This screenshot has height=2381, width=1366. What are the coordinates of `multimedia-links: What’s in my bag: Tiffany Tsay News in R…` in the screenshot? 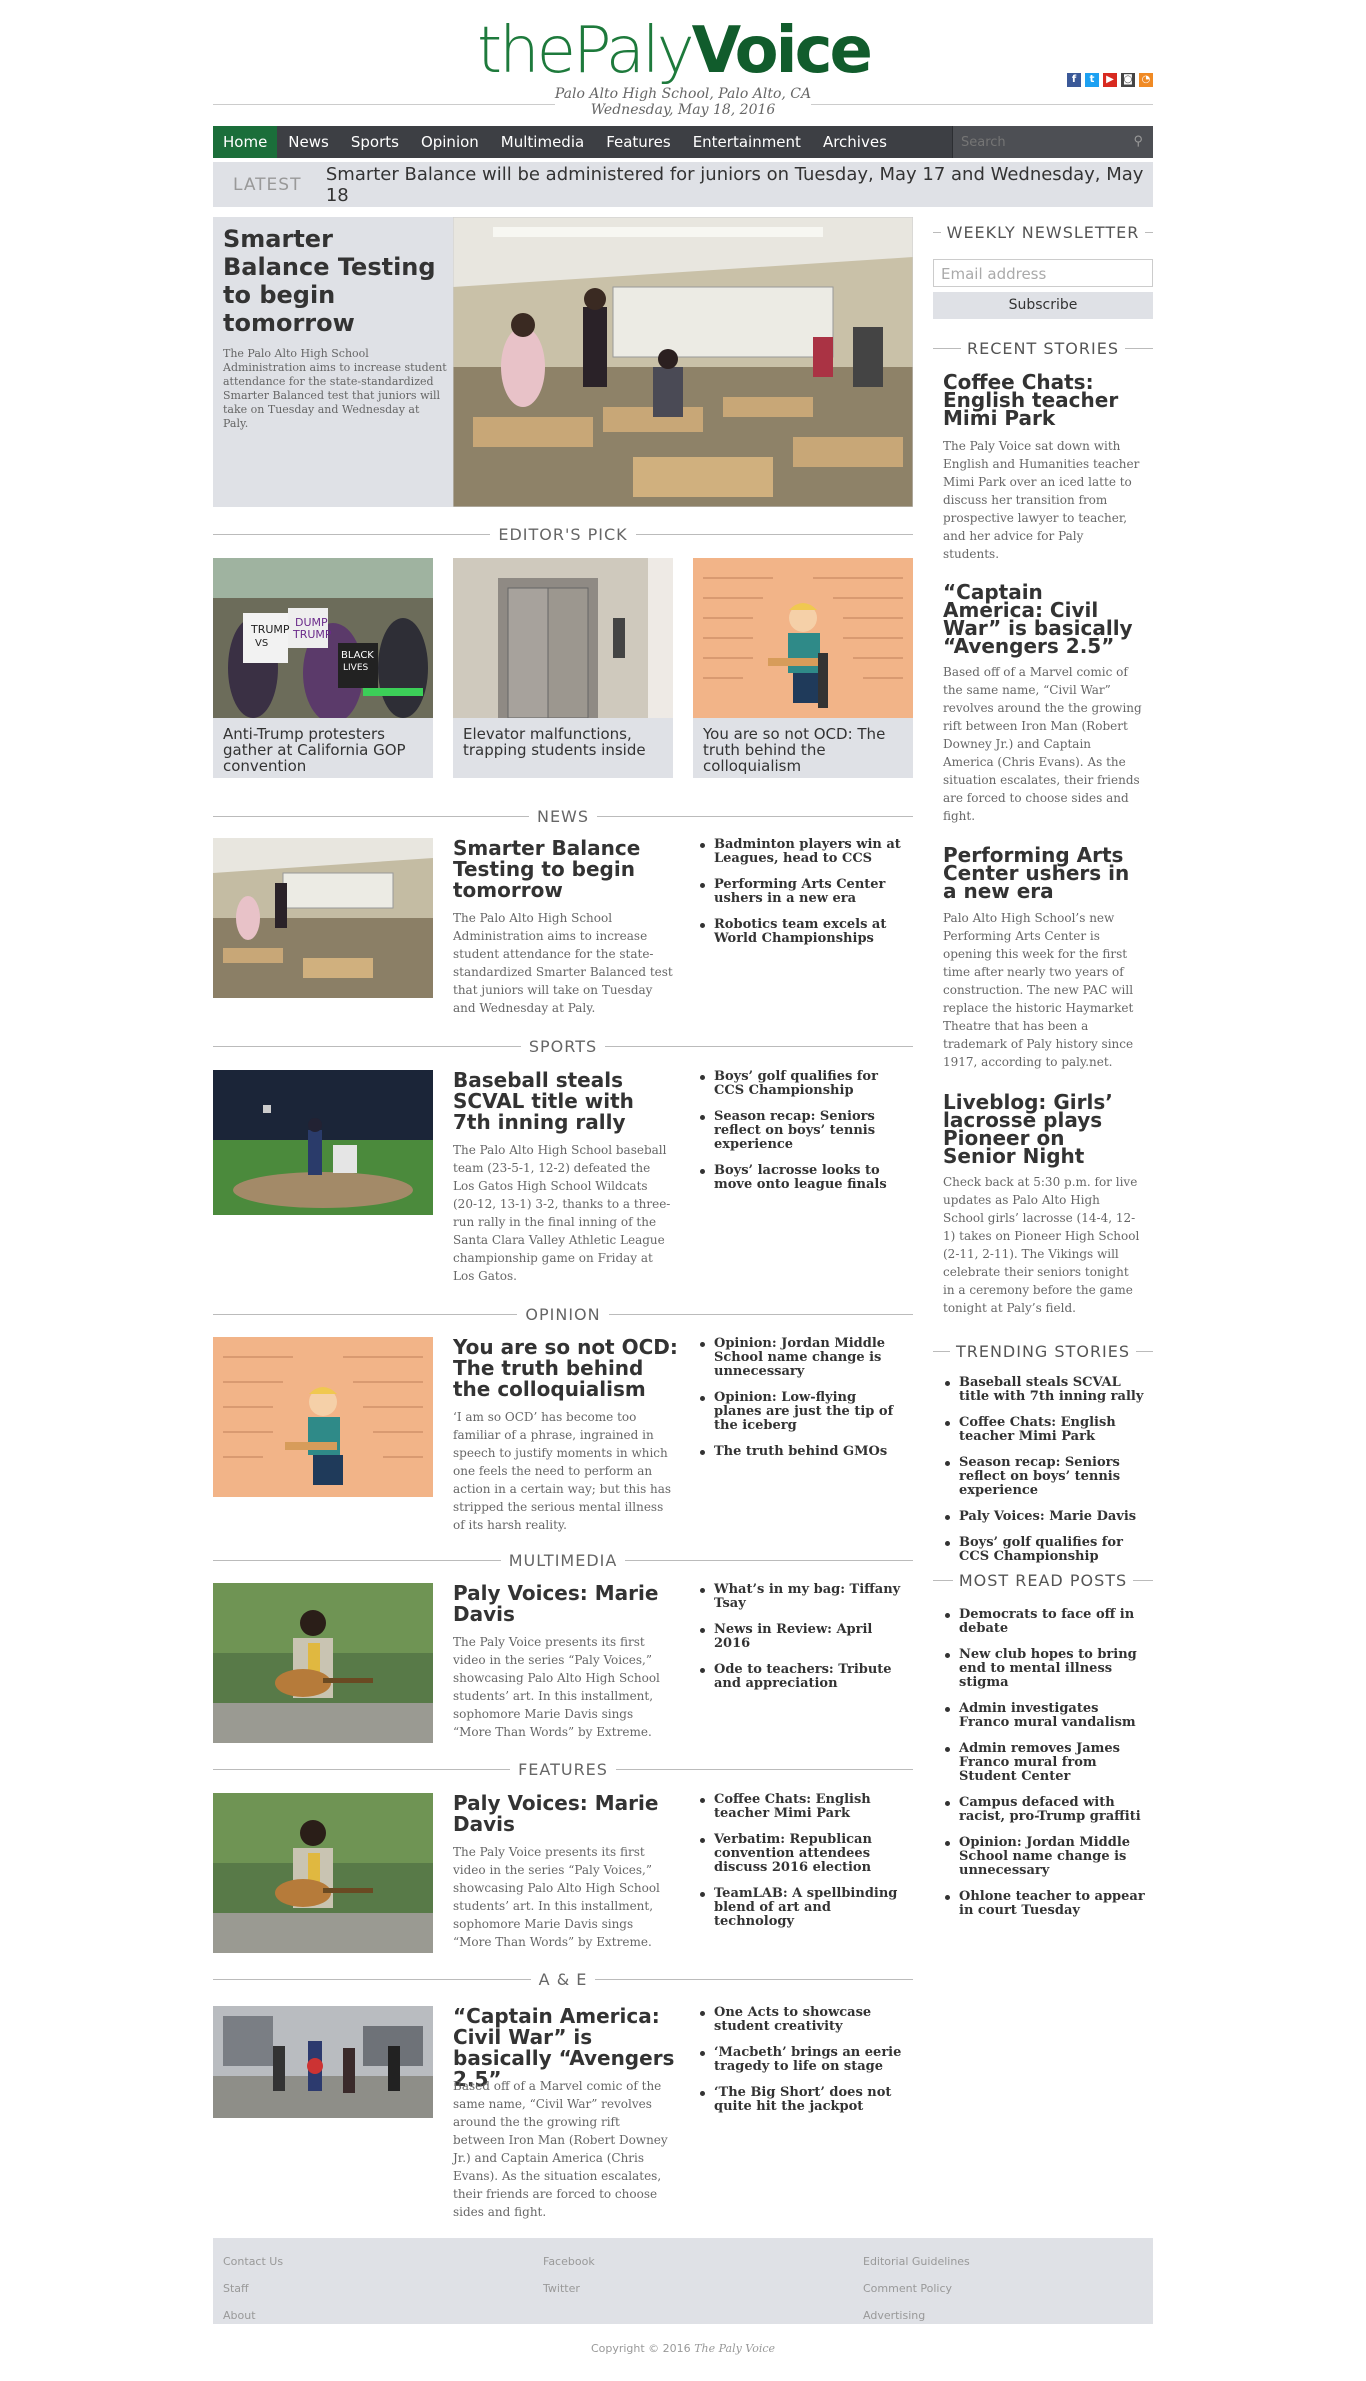 It's located at (803, 1643).